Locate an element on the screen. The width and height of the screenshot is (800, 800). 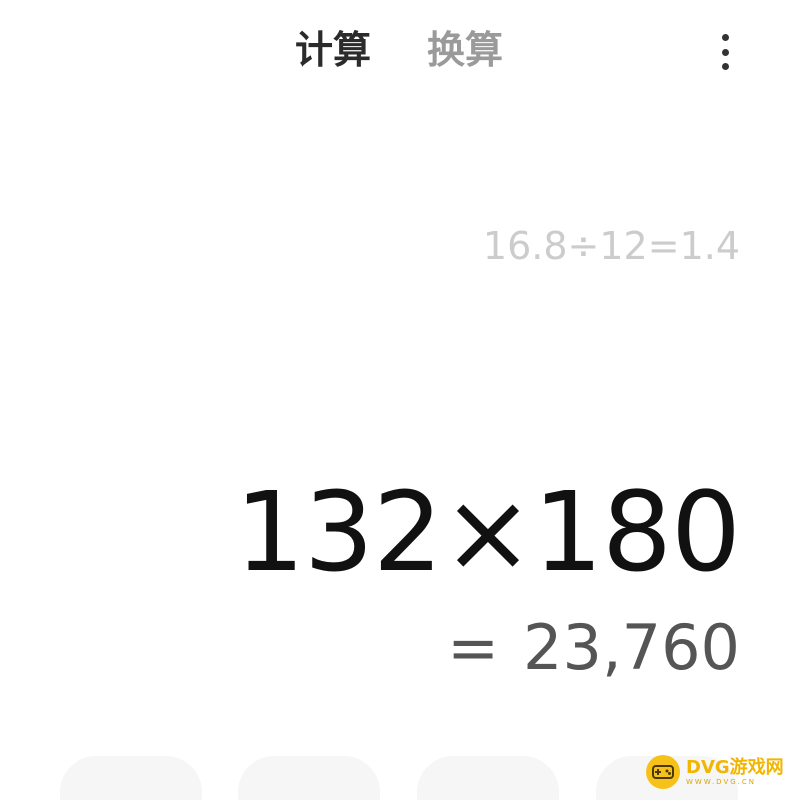
watermark-subtitle: WWW.DVG.CN is located at coordinates (721, 781).